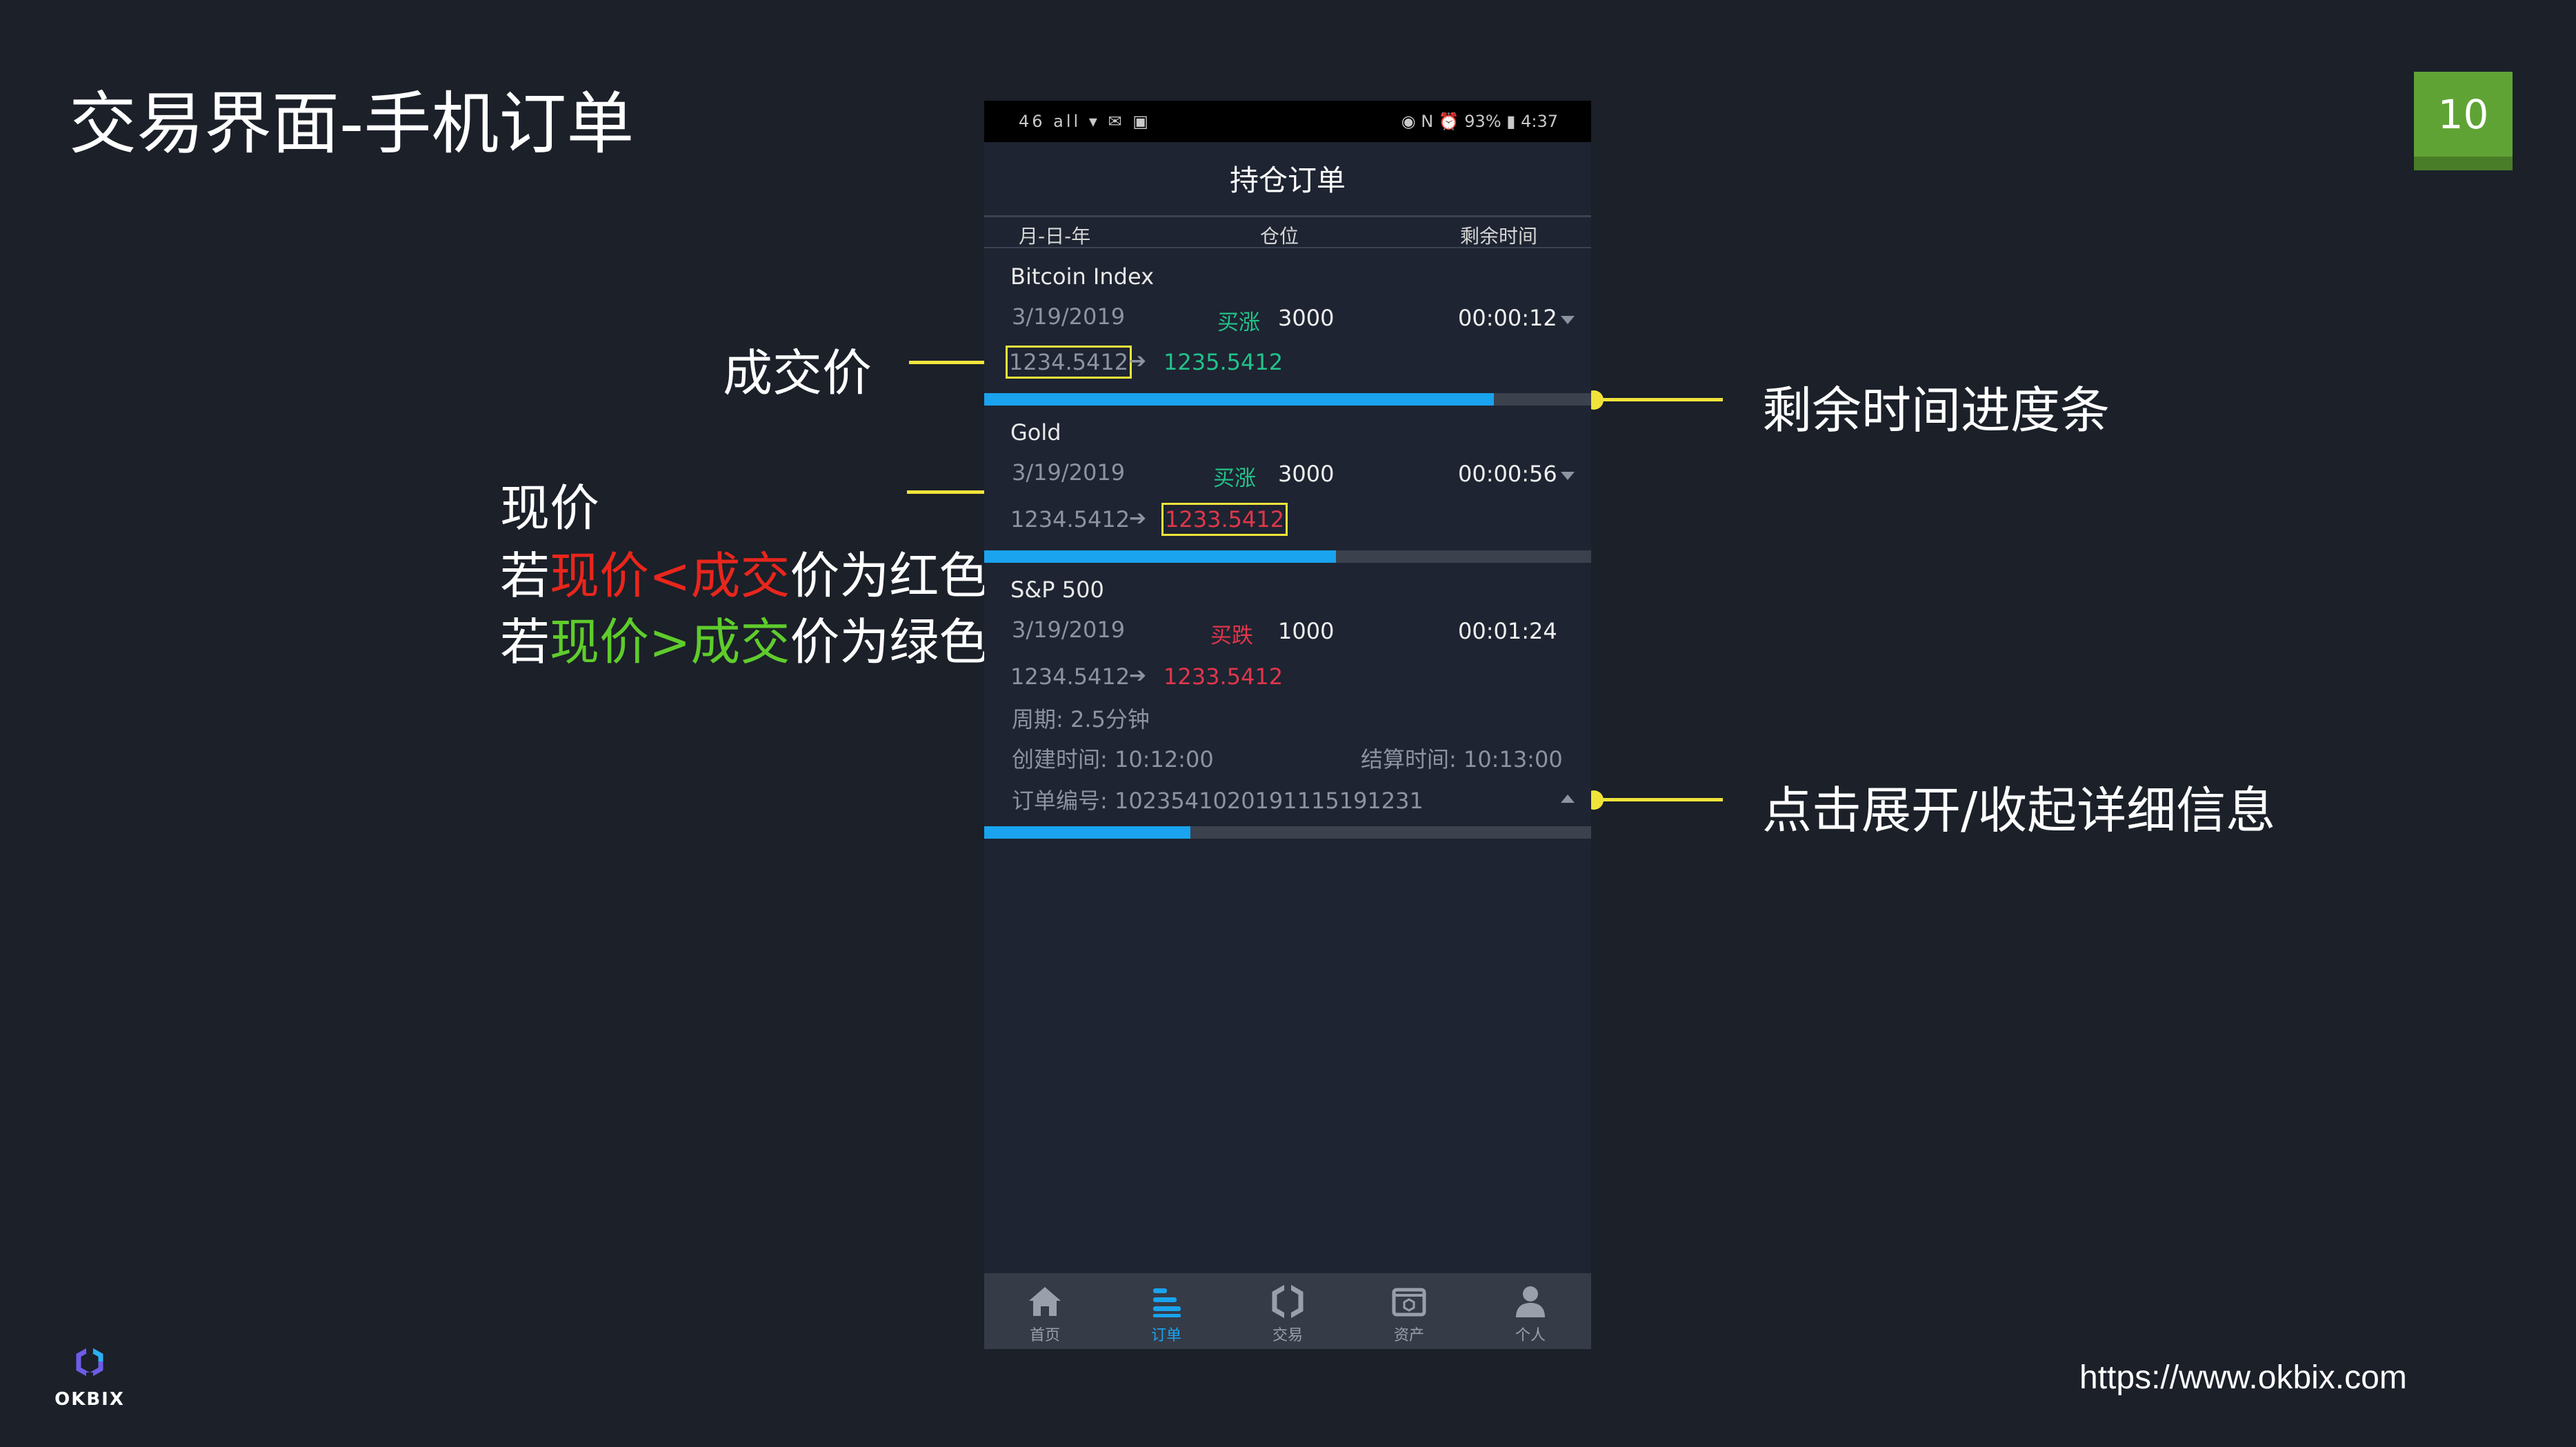 This screenshot has width=2576, height=1447. What do you see at coordinates (1306, 631) in the screenshot?
I see `order-quantity: 1000` at bounding box center [1306, 631].